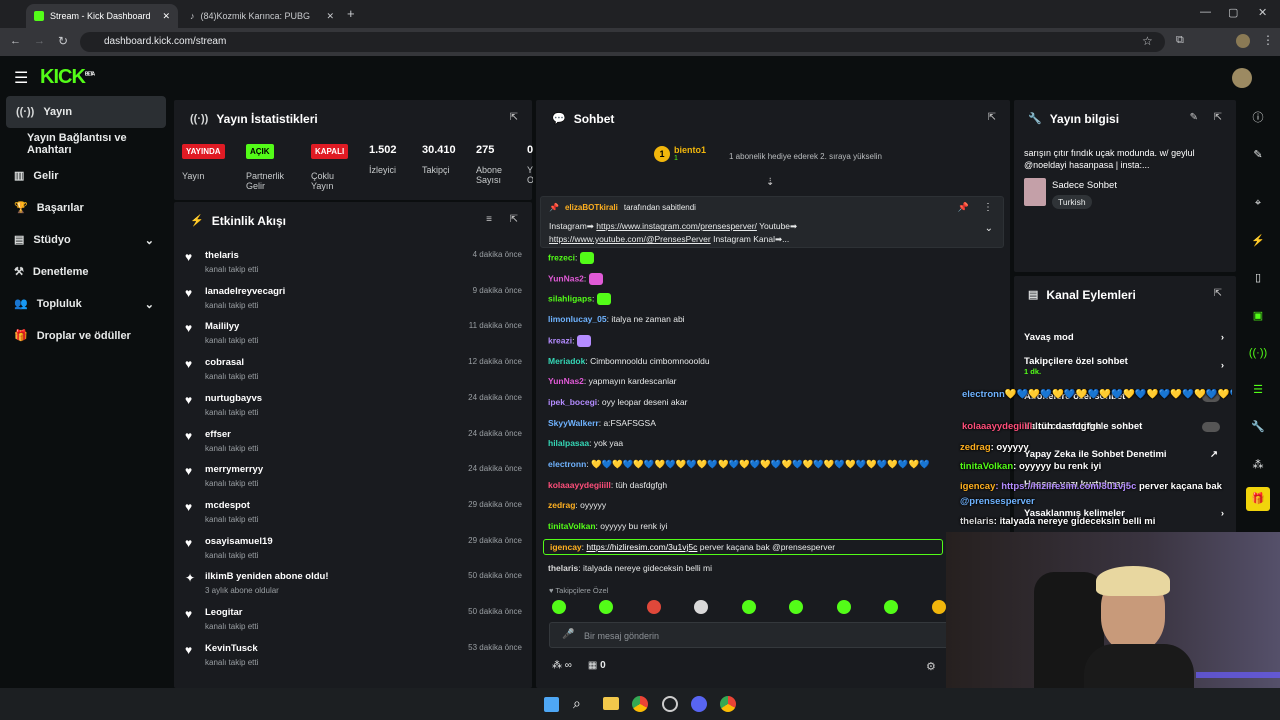 This screenshot has height=720, width=1280. Describe the element at coordinates (1147, 41) in the screenshot. I see `bookmark-icon: ☆` at that location.